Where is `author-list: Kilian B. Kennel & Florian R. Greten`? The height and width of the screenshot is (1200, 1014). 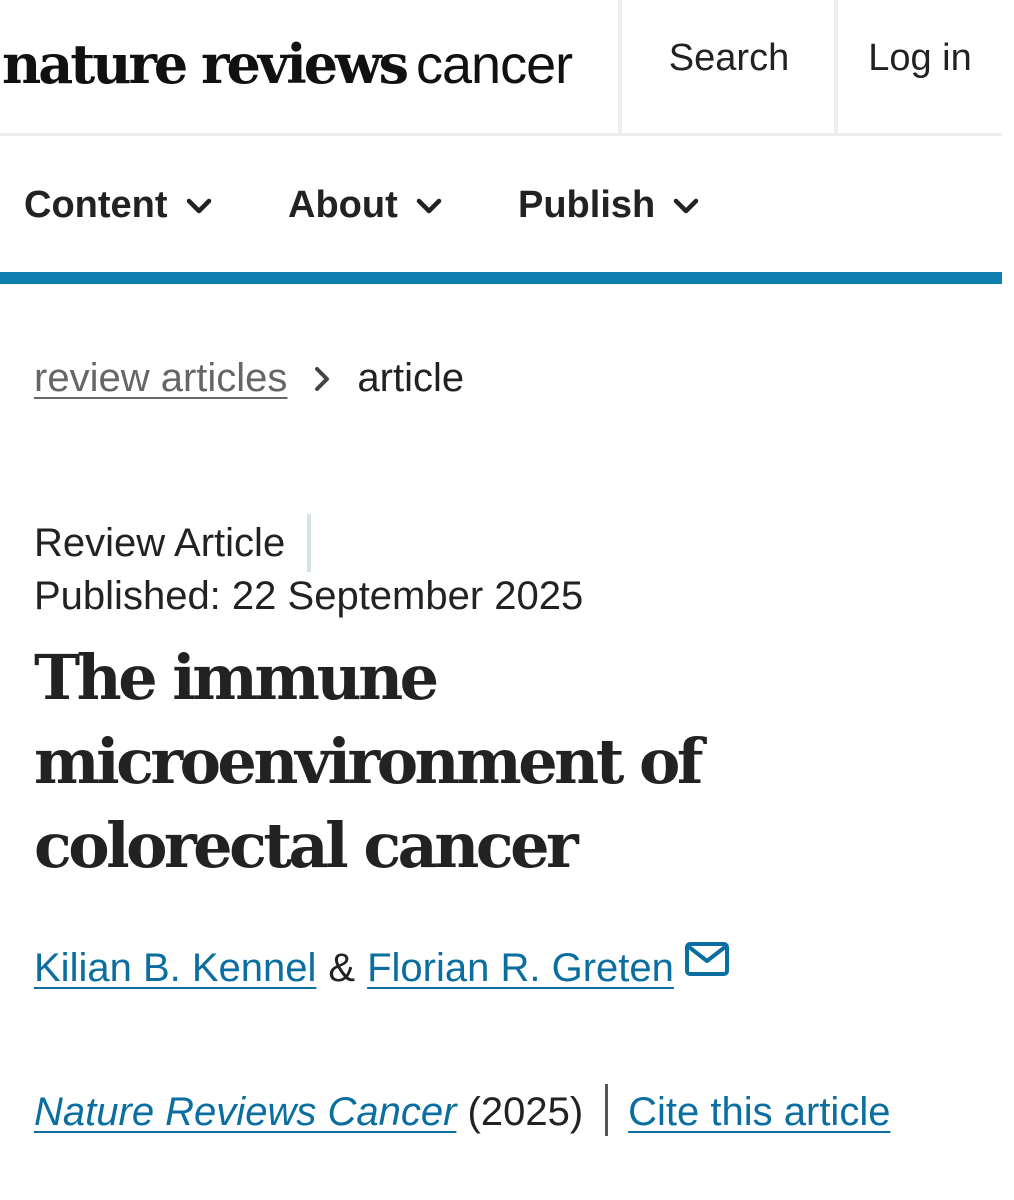 author-list: Kilian B. Kennel & Florian R. Greten is located at coordinates (382, 966).